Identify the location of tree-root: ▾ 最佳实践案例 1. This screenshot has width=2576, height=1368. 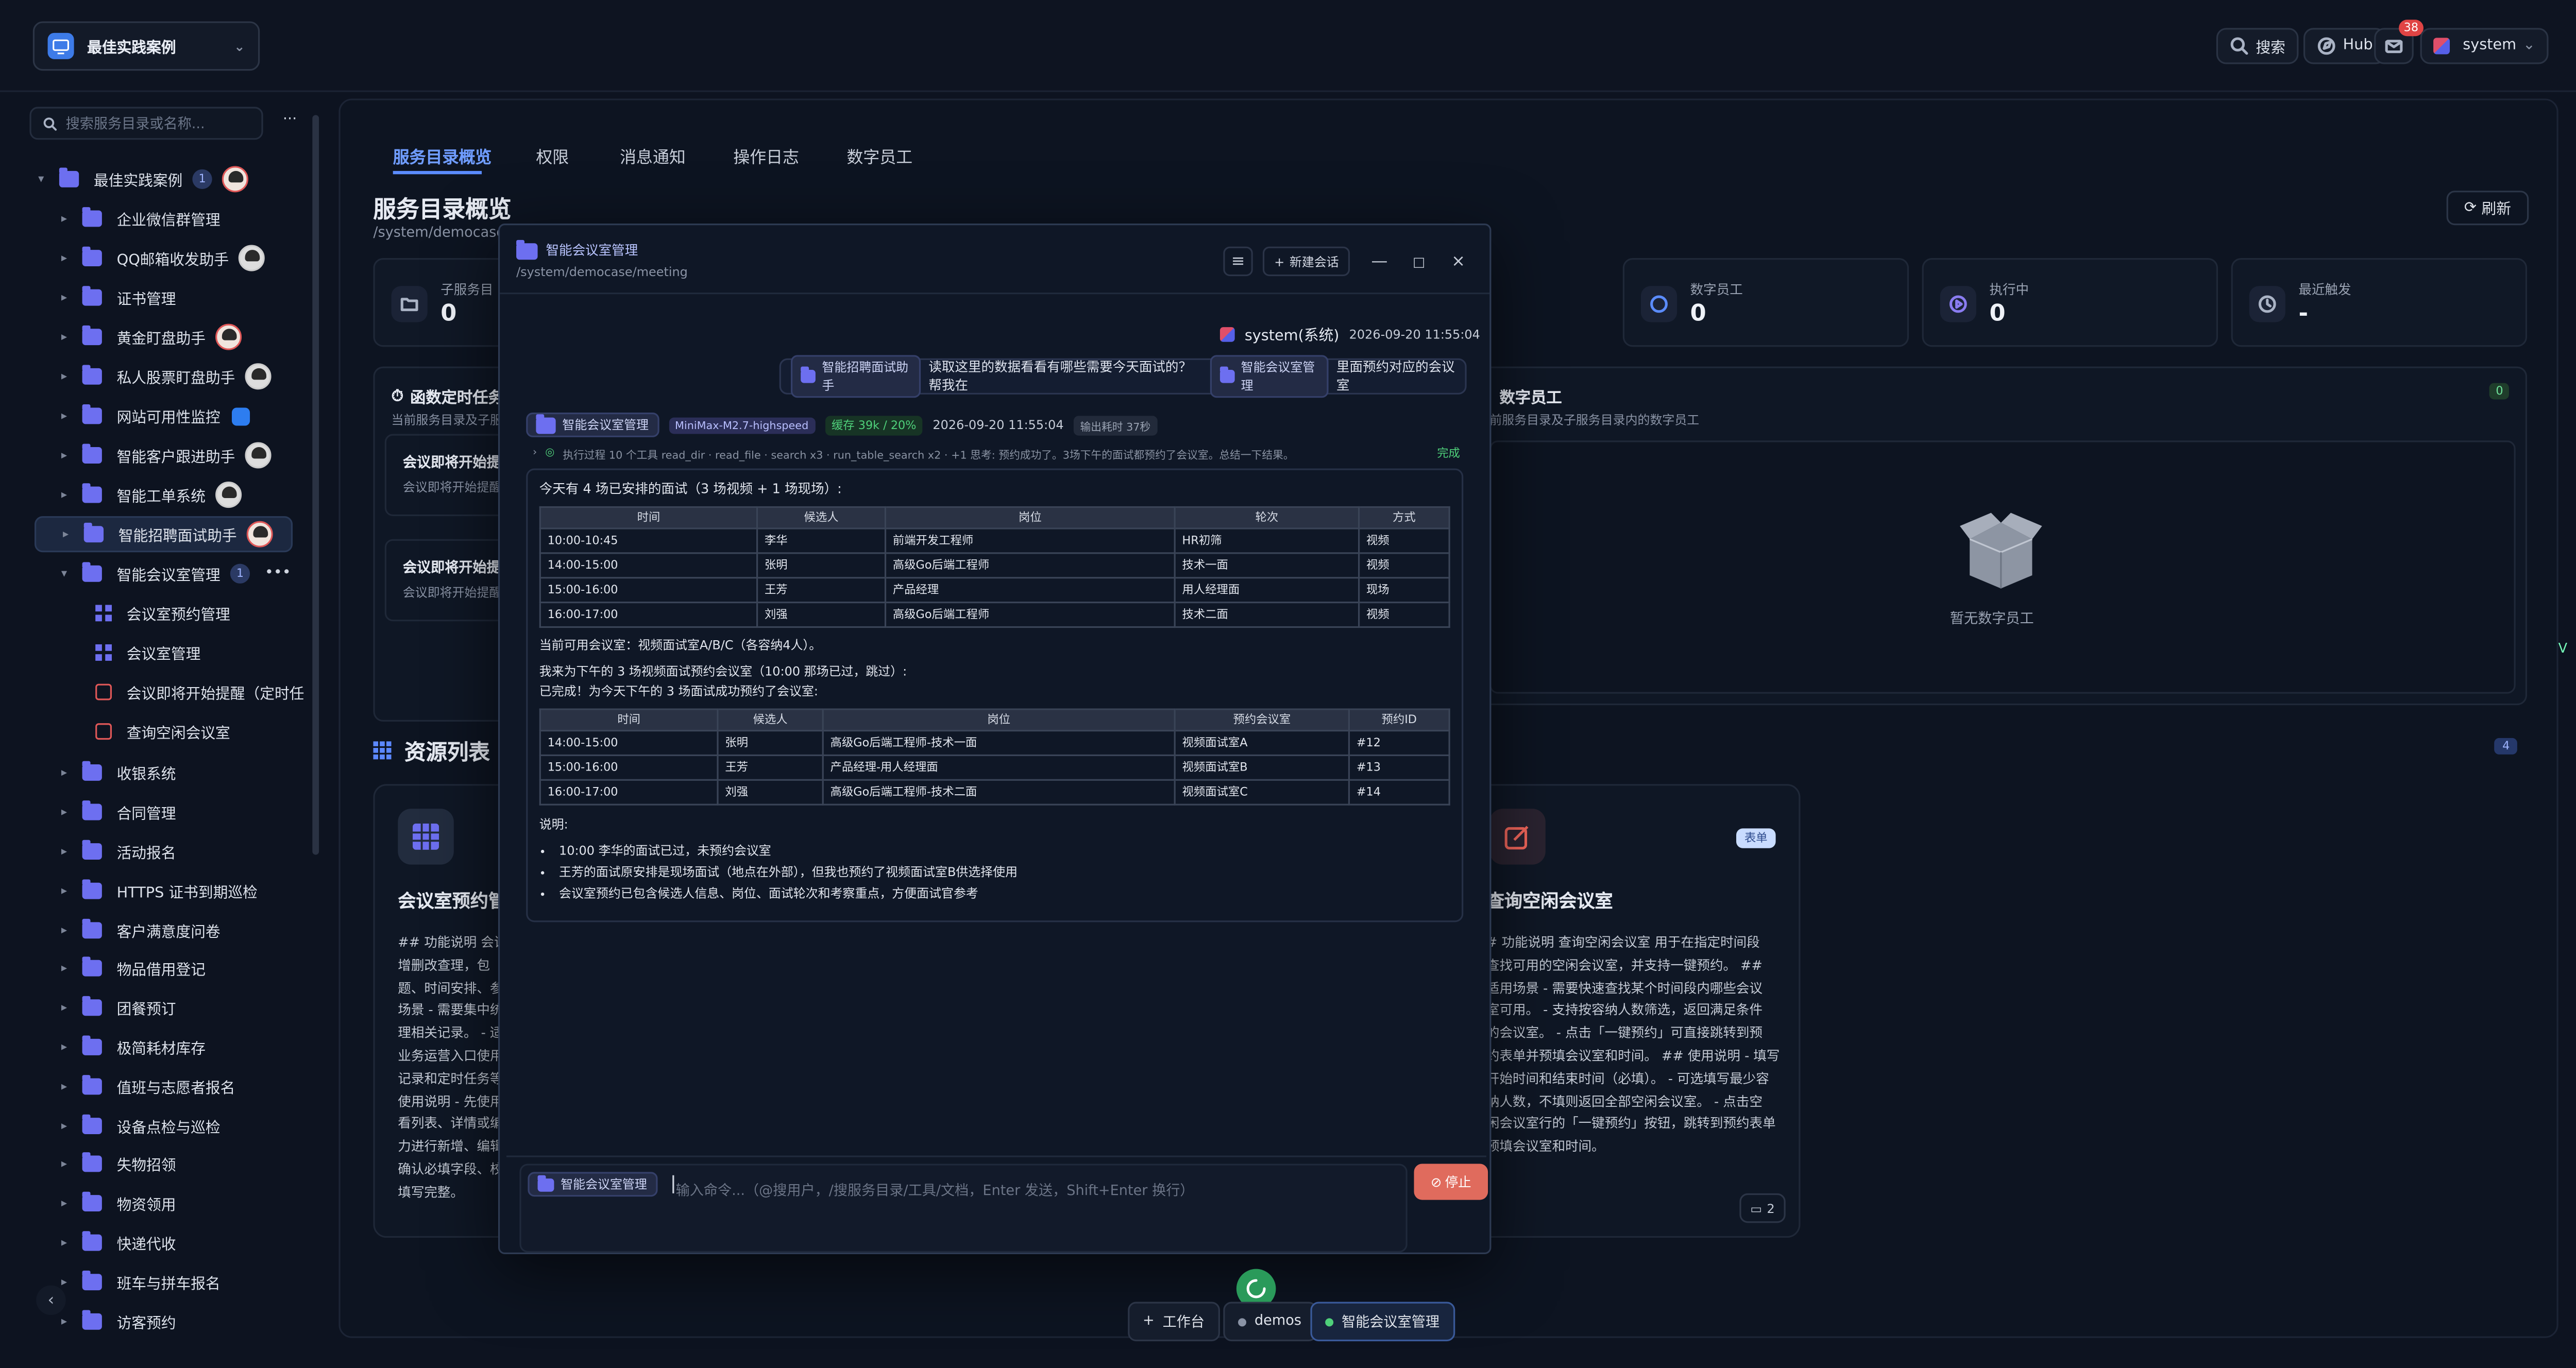
(163, 179).